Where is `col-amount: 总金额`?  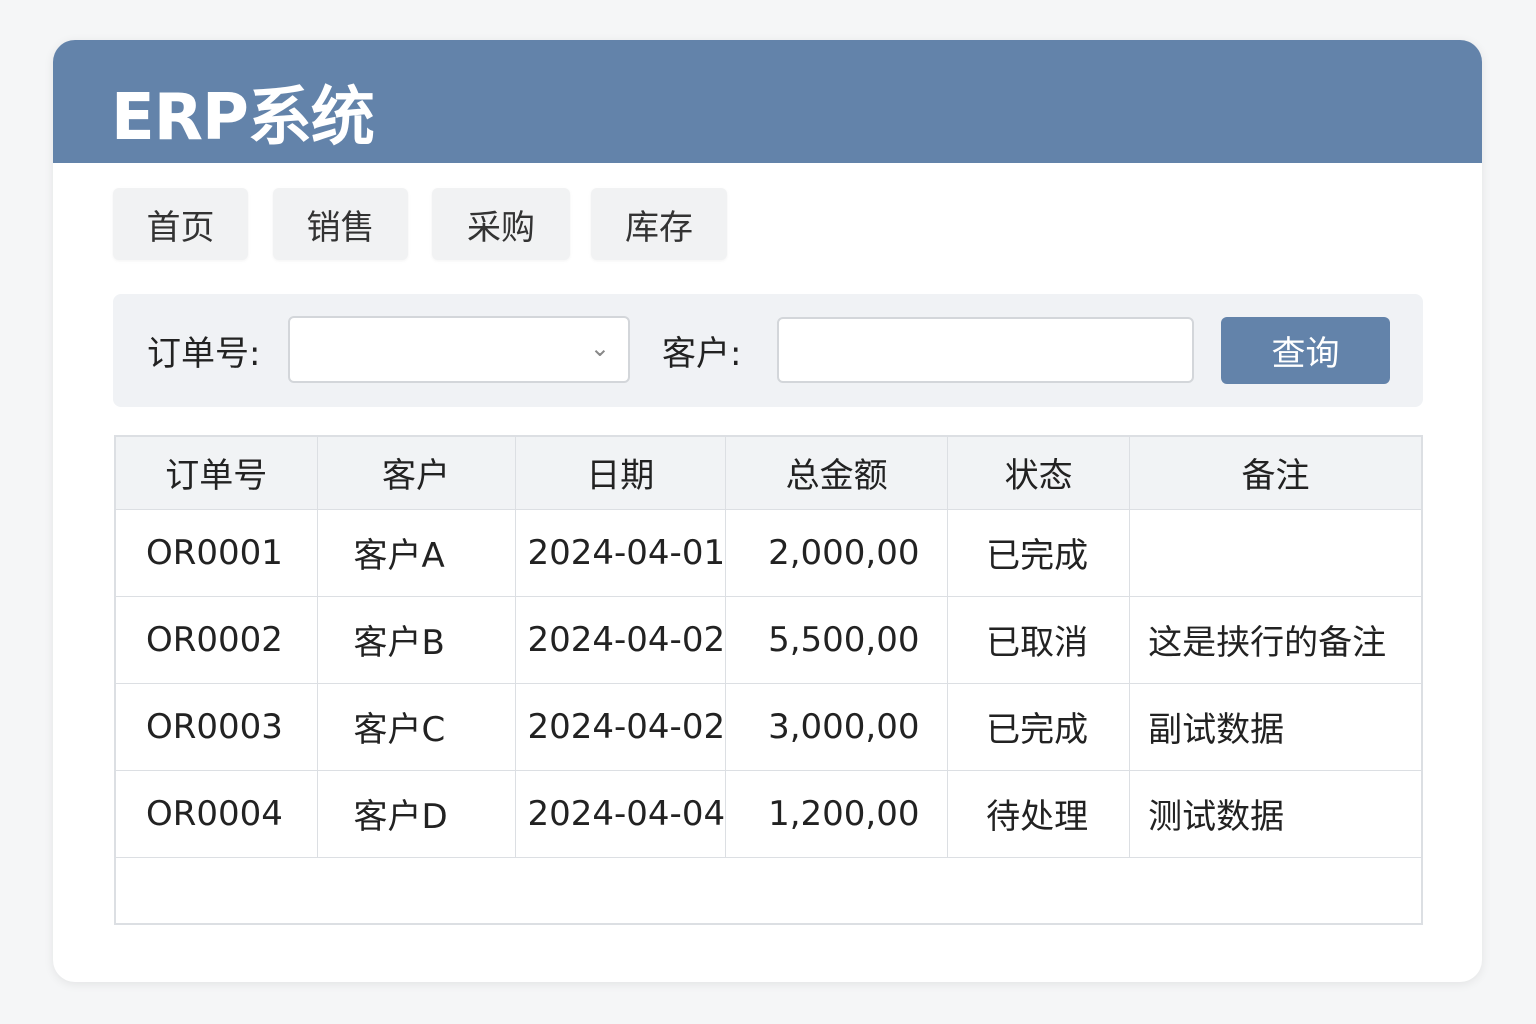 col-amount: 总金额 is located at coordinates (837, 472).